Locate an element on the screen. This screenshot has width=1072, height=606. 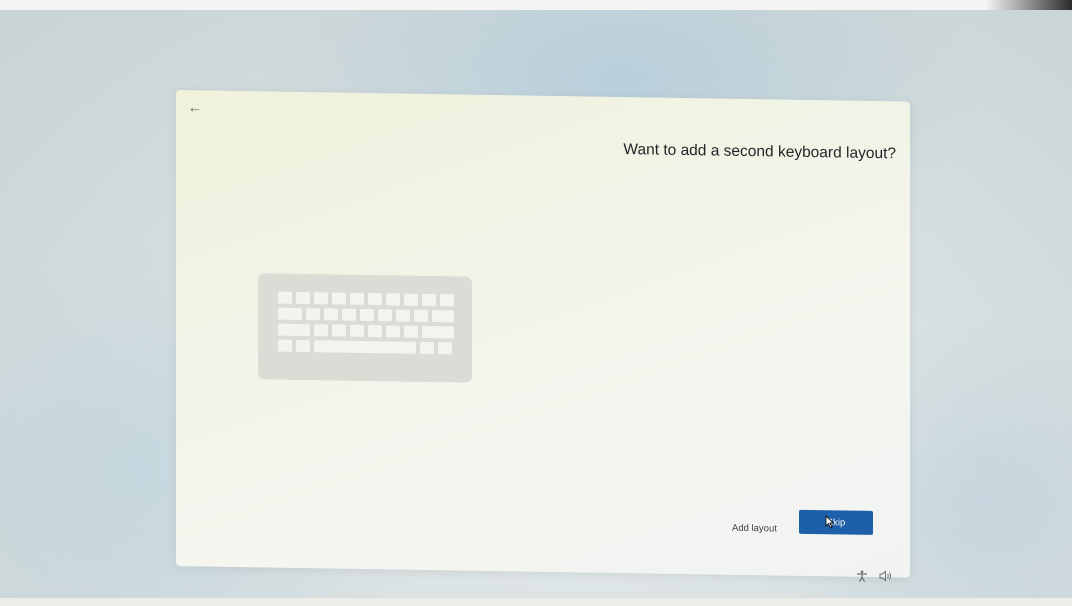
add-layout-button: Add layout is located at coordinates (754, 528).